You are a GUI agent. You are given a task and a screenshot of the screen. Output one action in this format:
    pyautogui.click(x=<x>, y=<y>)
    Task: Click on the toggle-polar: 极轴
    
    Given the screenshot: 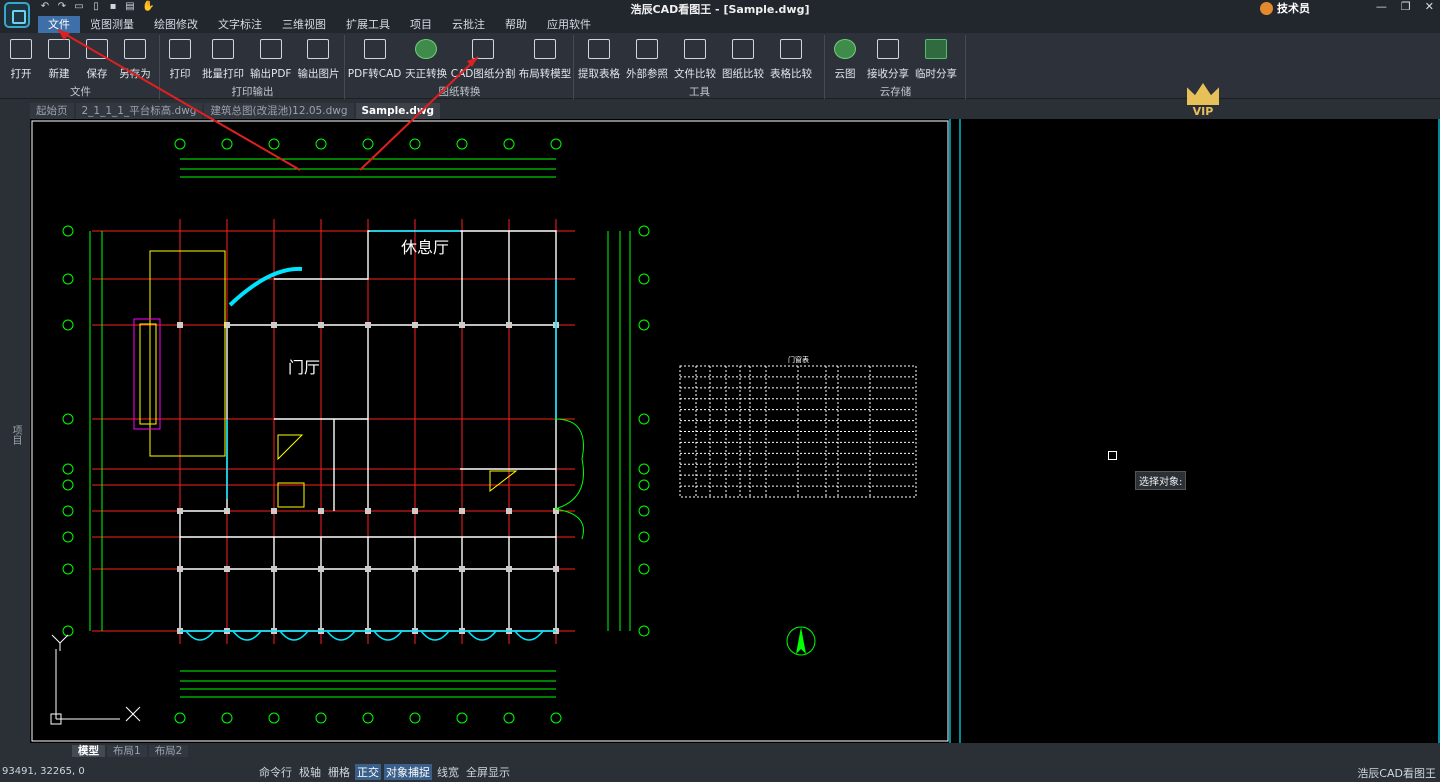 What is the action you would take?
    pyautogui.click(x=310, y=772)
    